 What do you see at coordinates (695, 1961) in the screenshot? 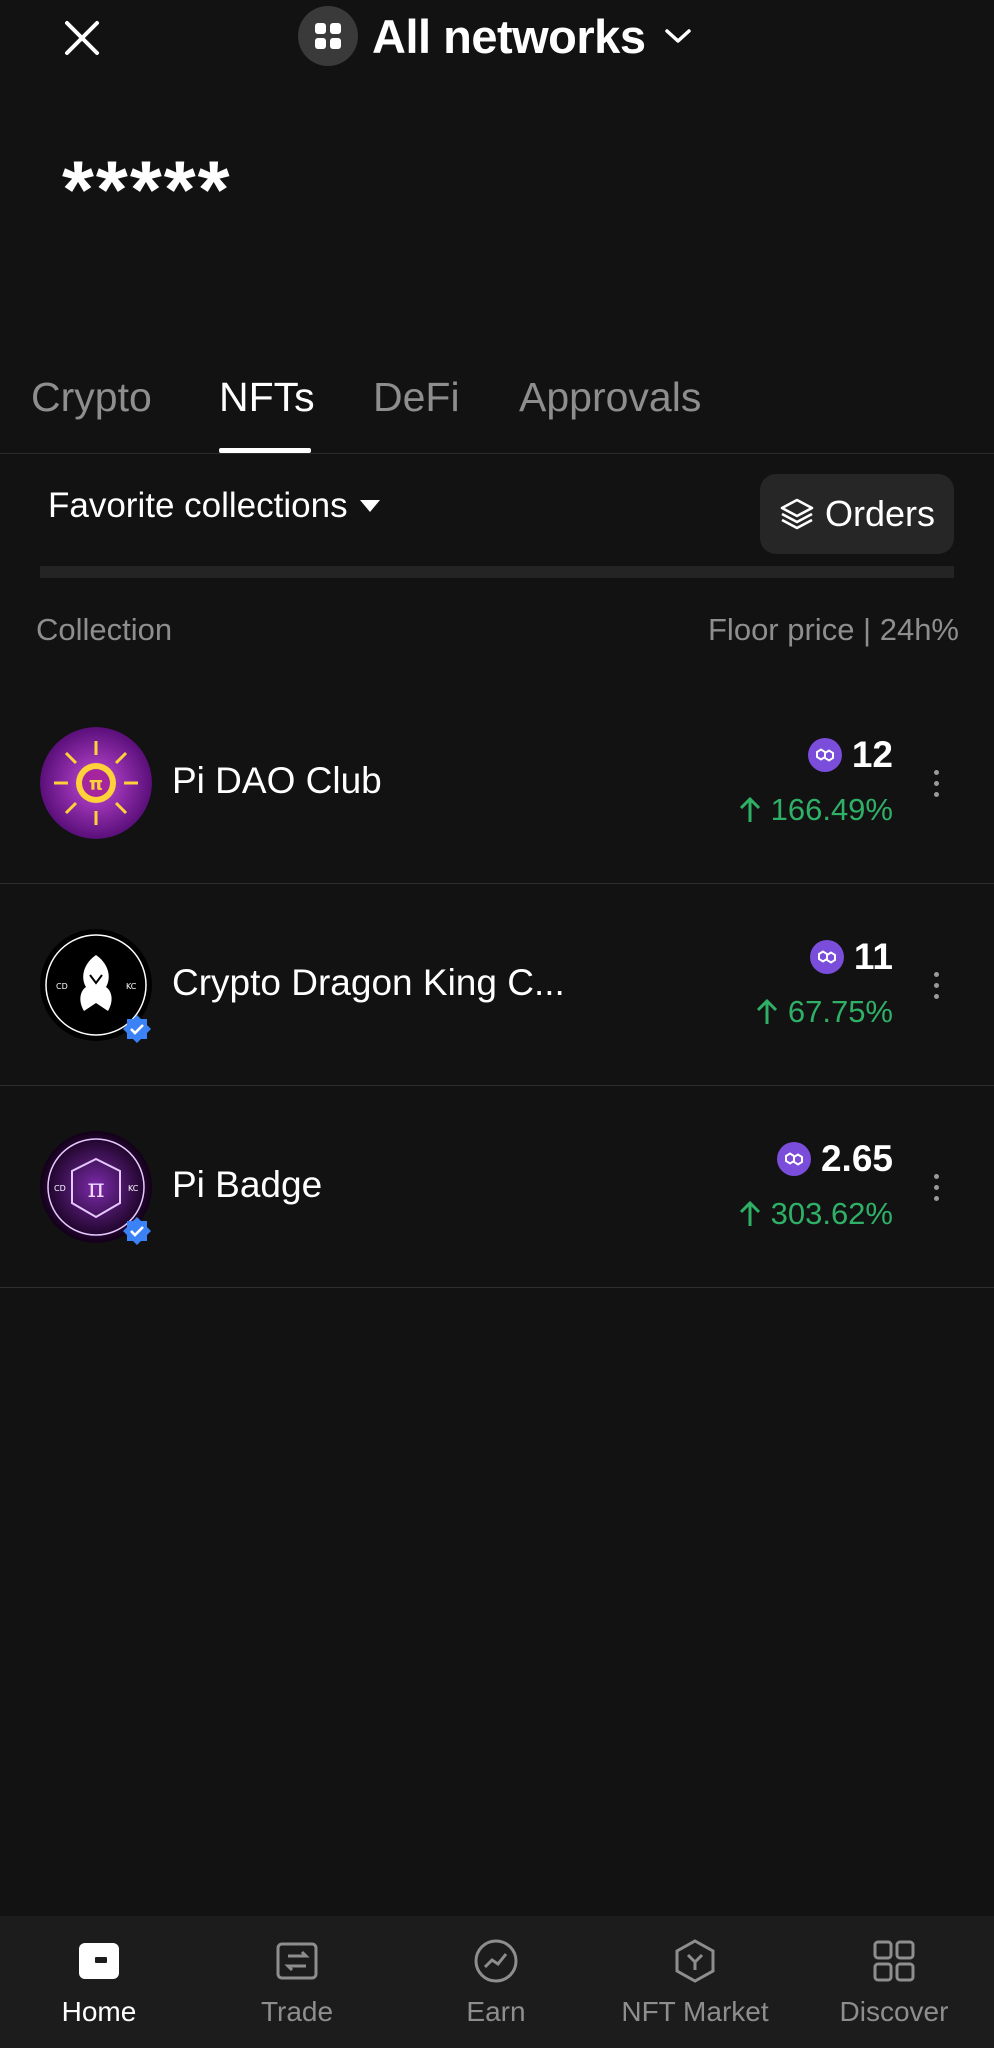
I see `nft-market-icon` at bounding box center [695, 1961].